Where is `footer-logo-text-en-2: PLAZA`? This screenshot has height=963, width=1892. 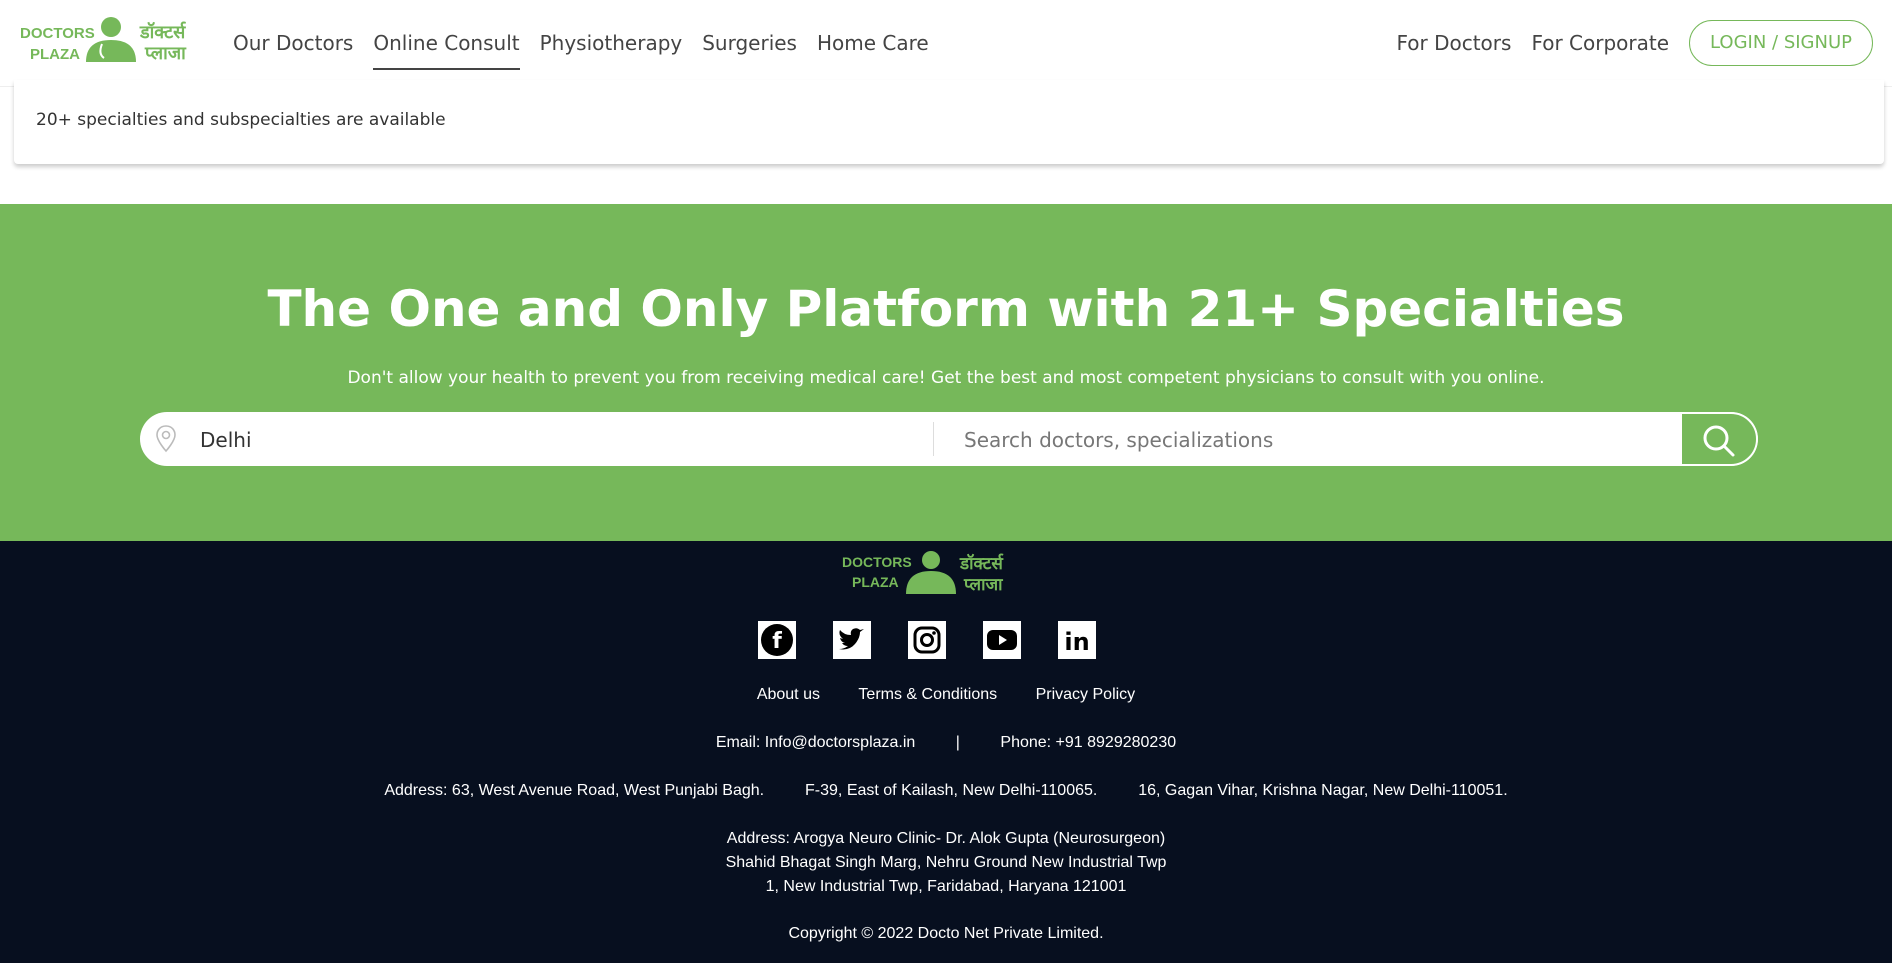
footer-logo-text-en-2: PLAZA is located at coordinates (875, 582).